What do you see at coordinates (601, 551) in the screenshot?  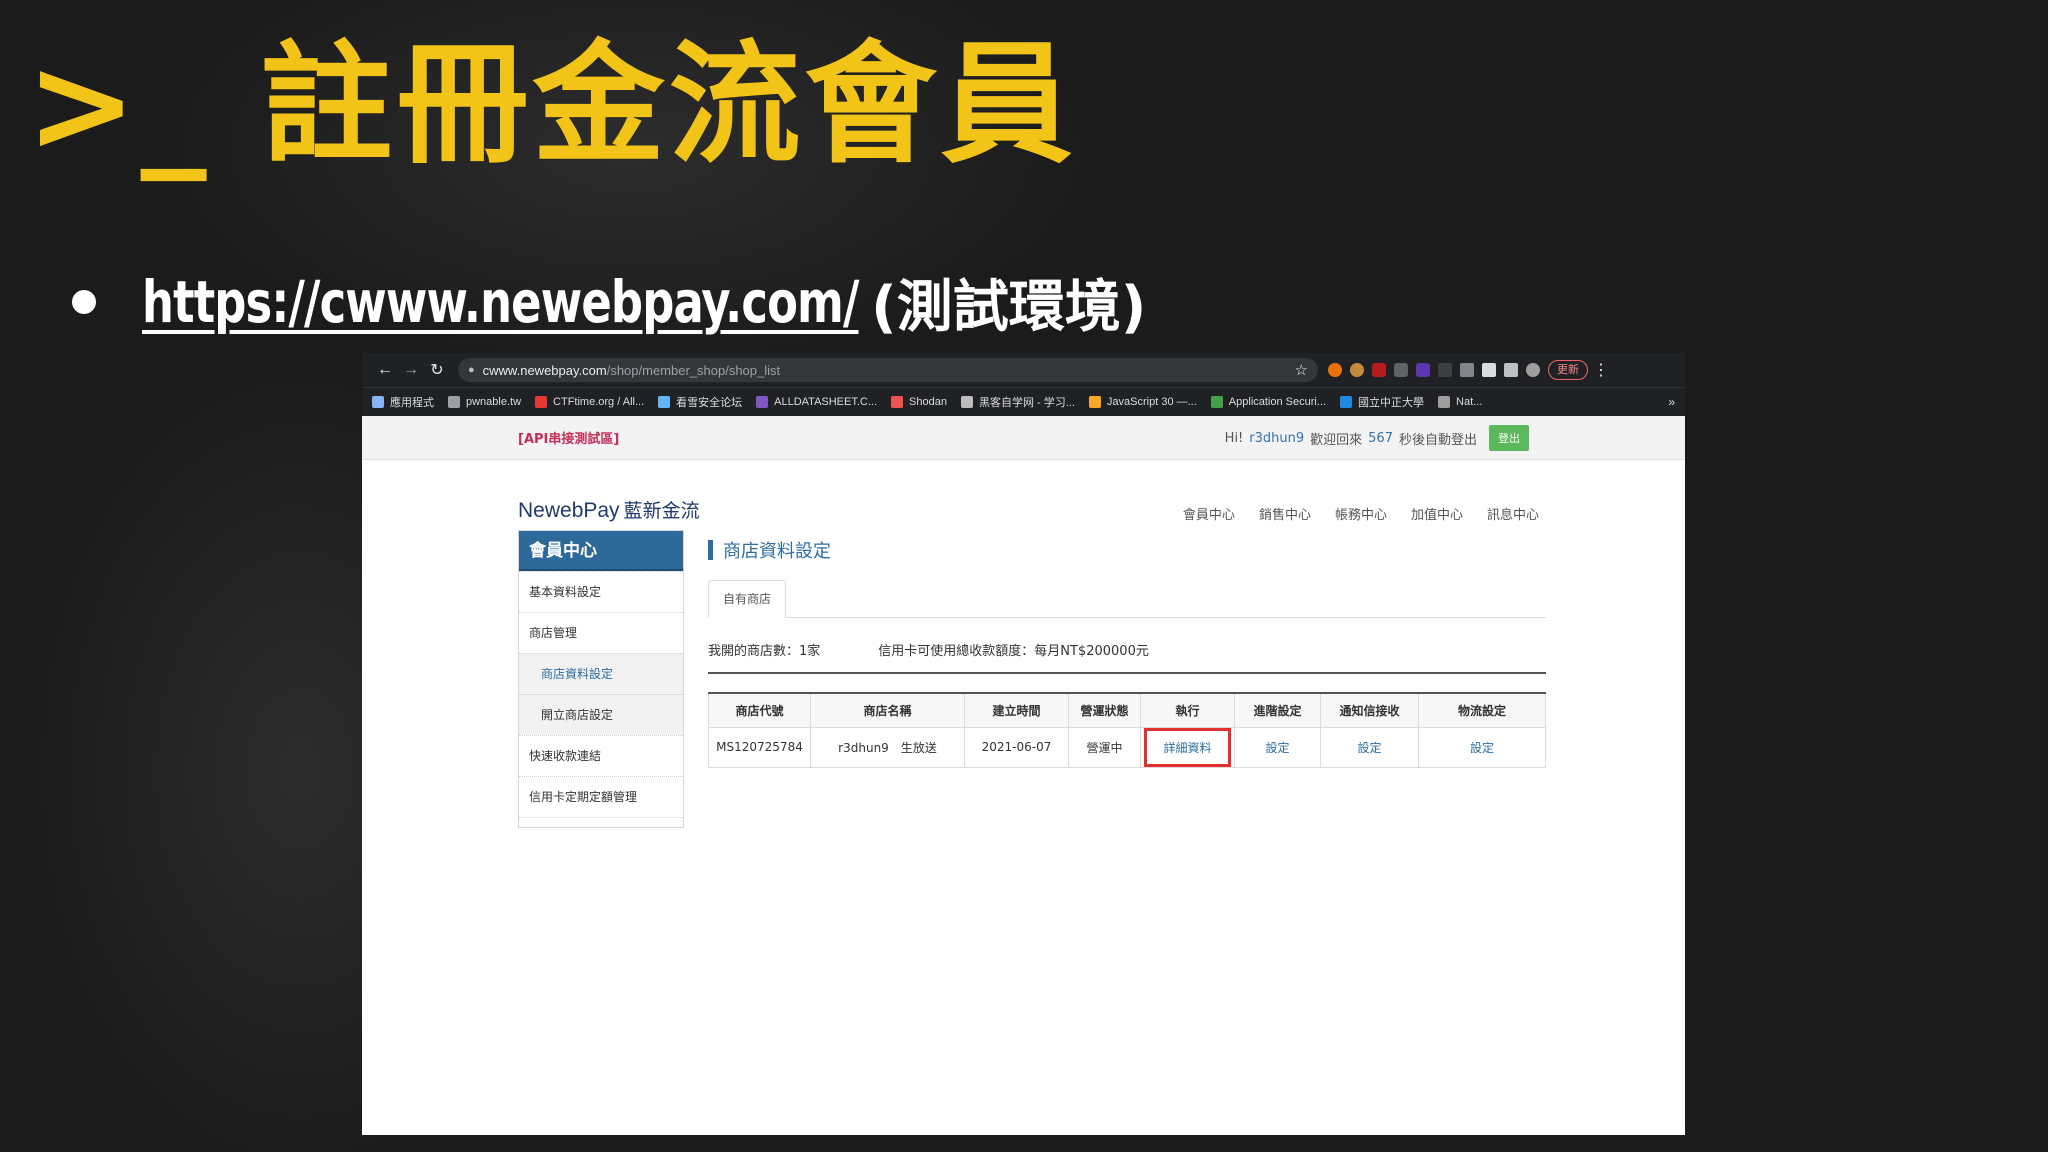 I see `sidebar-heading: 會員中心` at bounding box center [601, 551].